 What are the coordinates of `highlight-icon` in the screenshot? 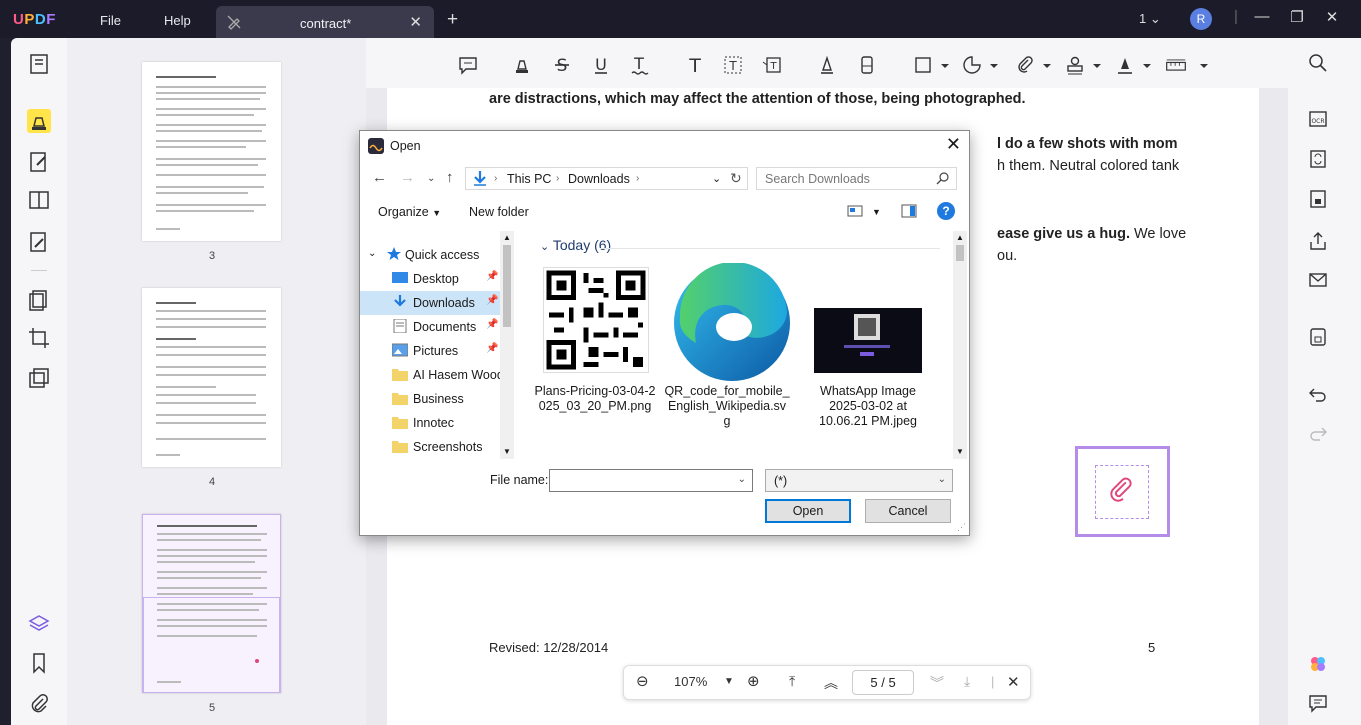 It's located at (522, 65).